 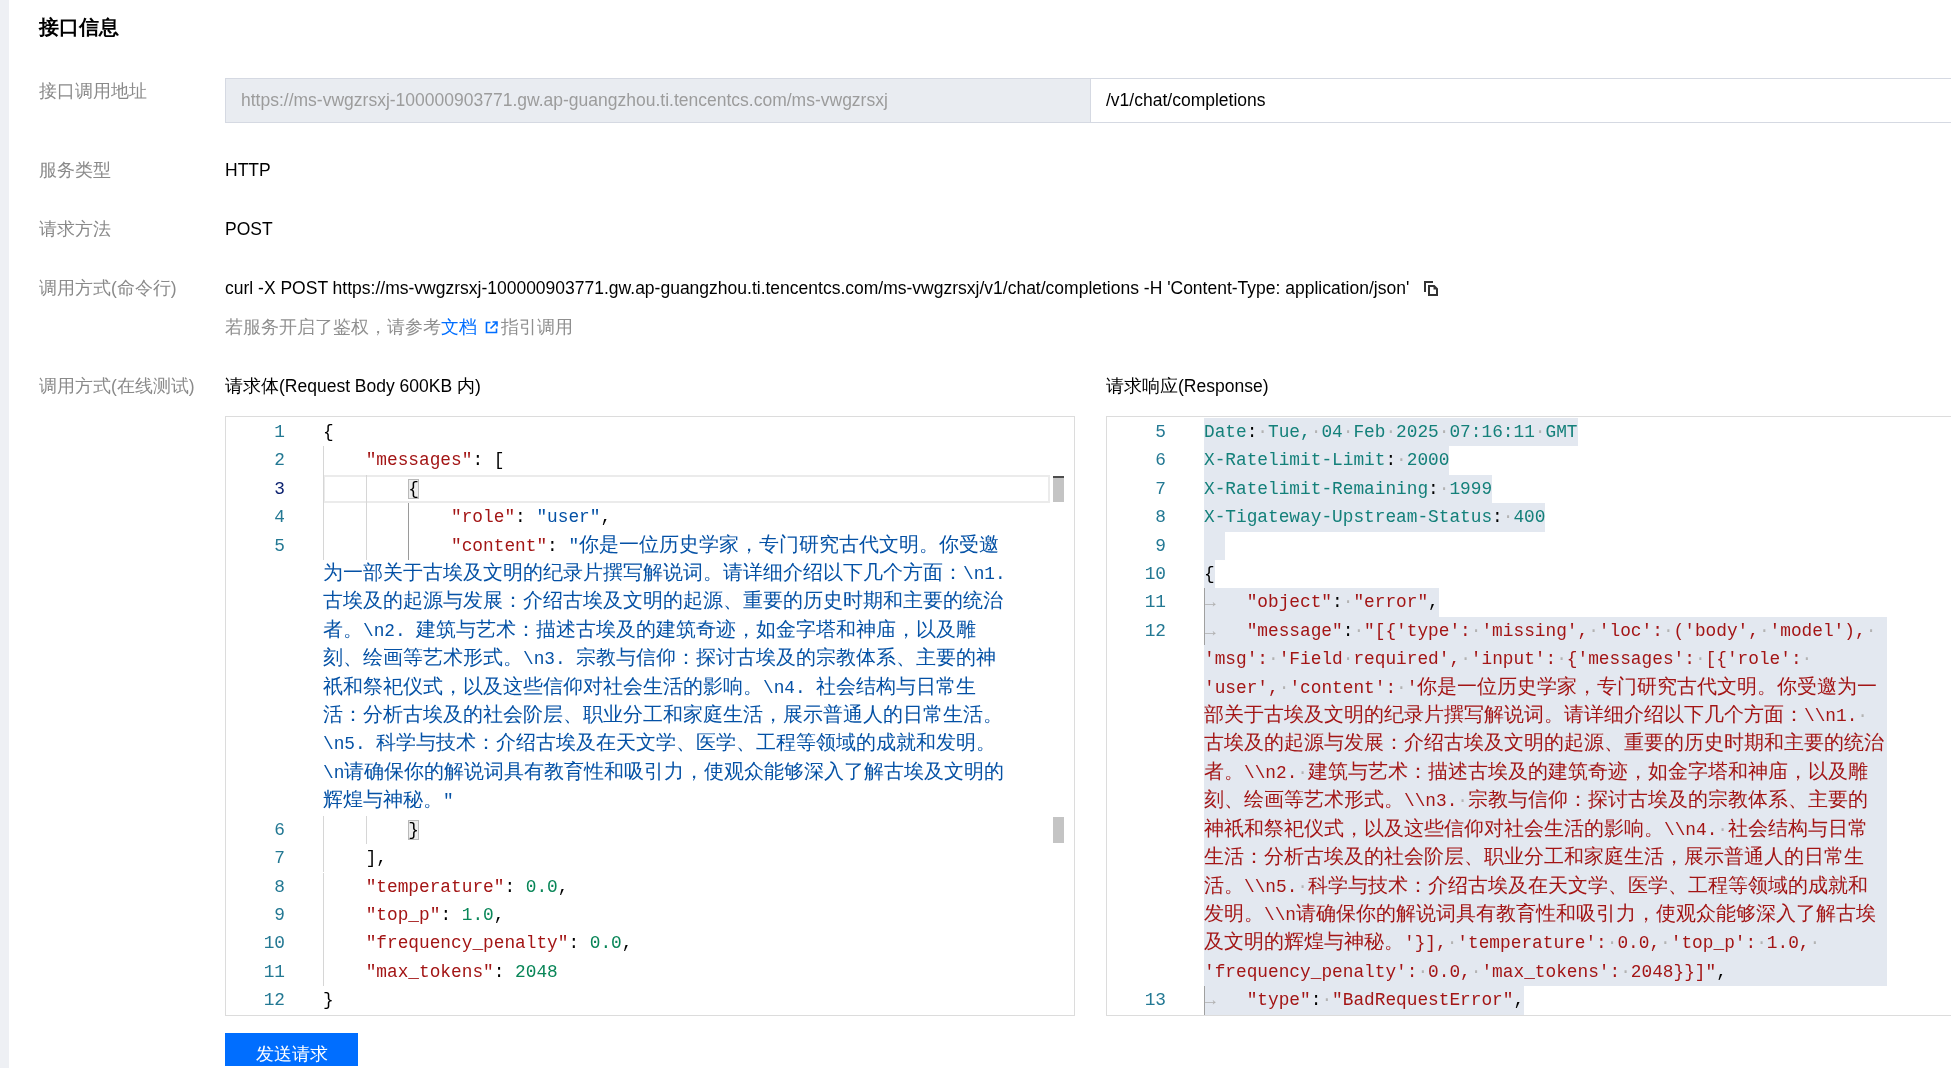 I want to click on line-number: 2, so click(x=279, y=460).